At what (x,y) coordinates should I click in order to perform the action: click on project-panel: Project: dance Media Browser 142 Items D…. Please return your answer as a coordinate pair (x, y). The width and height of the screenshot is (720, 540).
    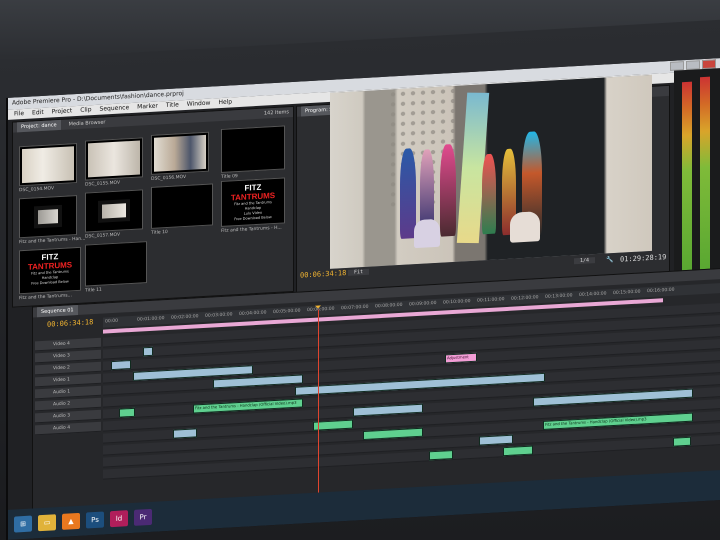
    Looking at the image, I should click on (153, 206).